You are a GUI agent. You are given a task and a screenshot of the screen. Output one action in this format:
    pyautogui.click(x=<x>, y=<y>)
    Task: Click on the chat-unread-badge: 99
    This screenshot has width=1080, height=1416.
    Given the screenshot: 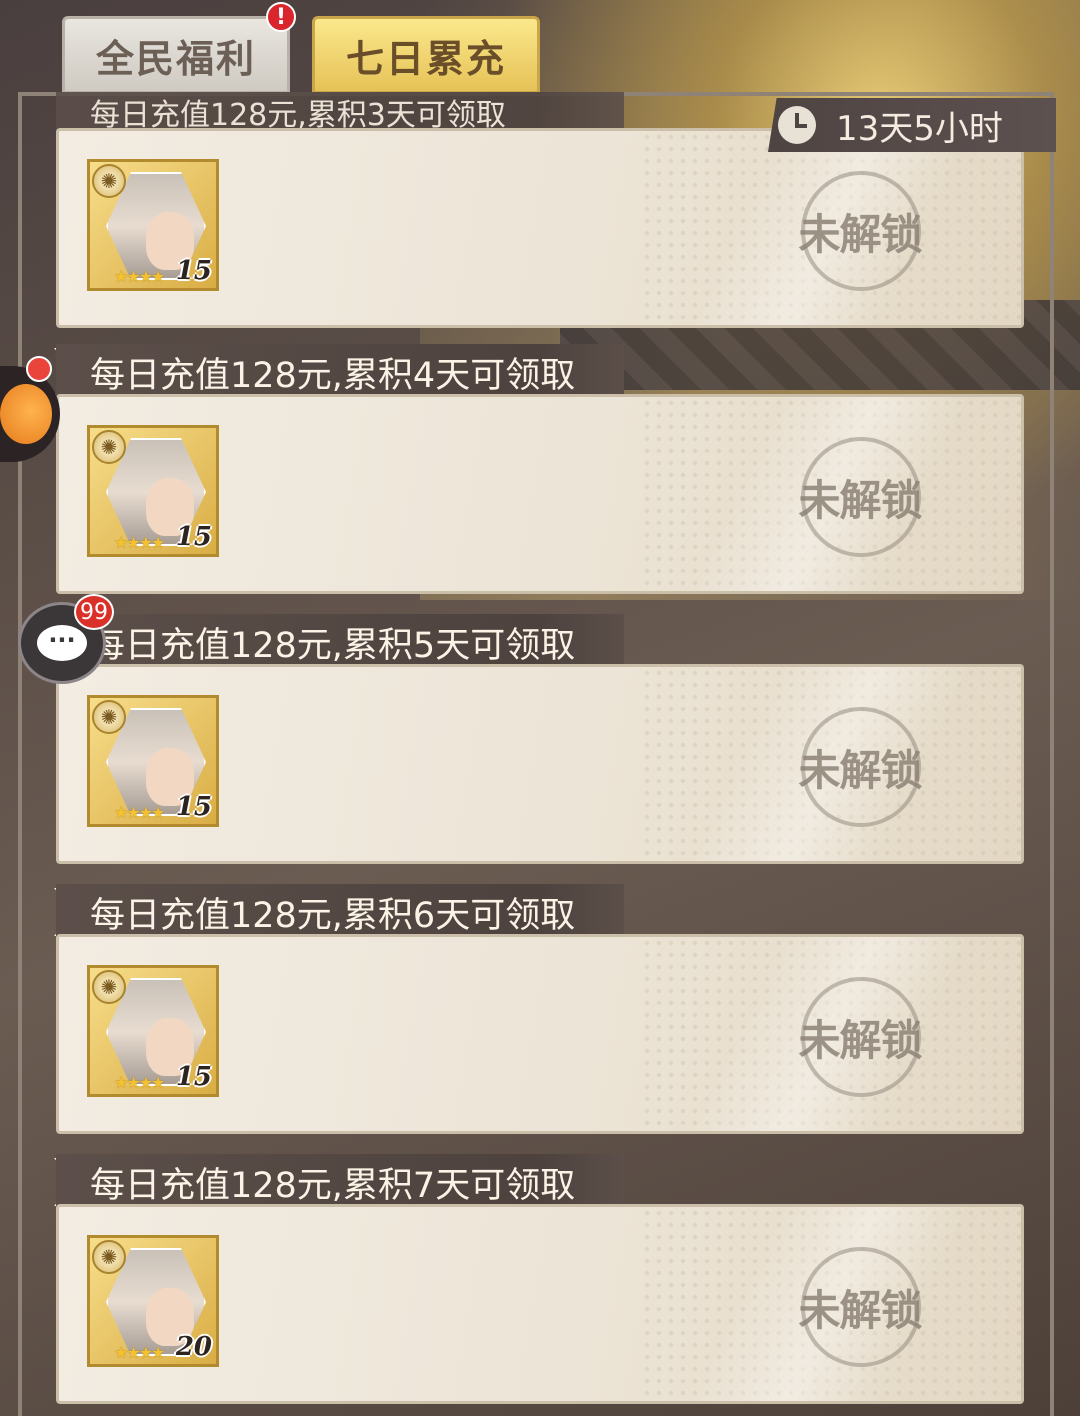 What is the action you would take?
    pyautogui.click(x=94, y=612)
    